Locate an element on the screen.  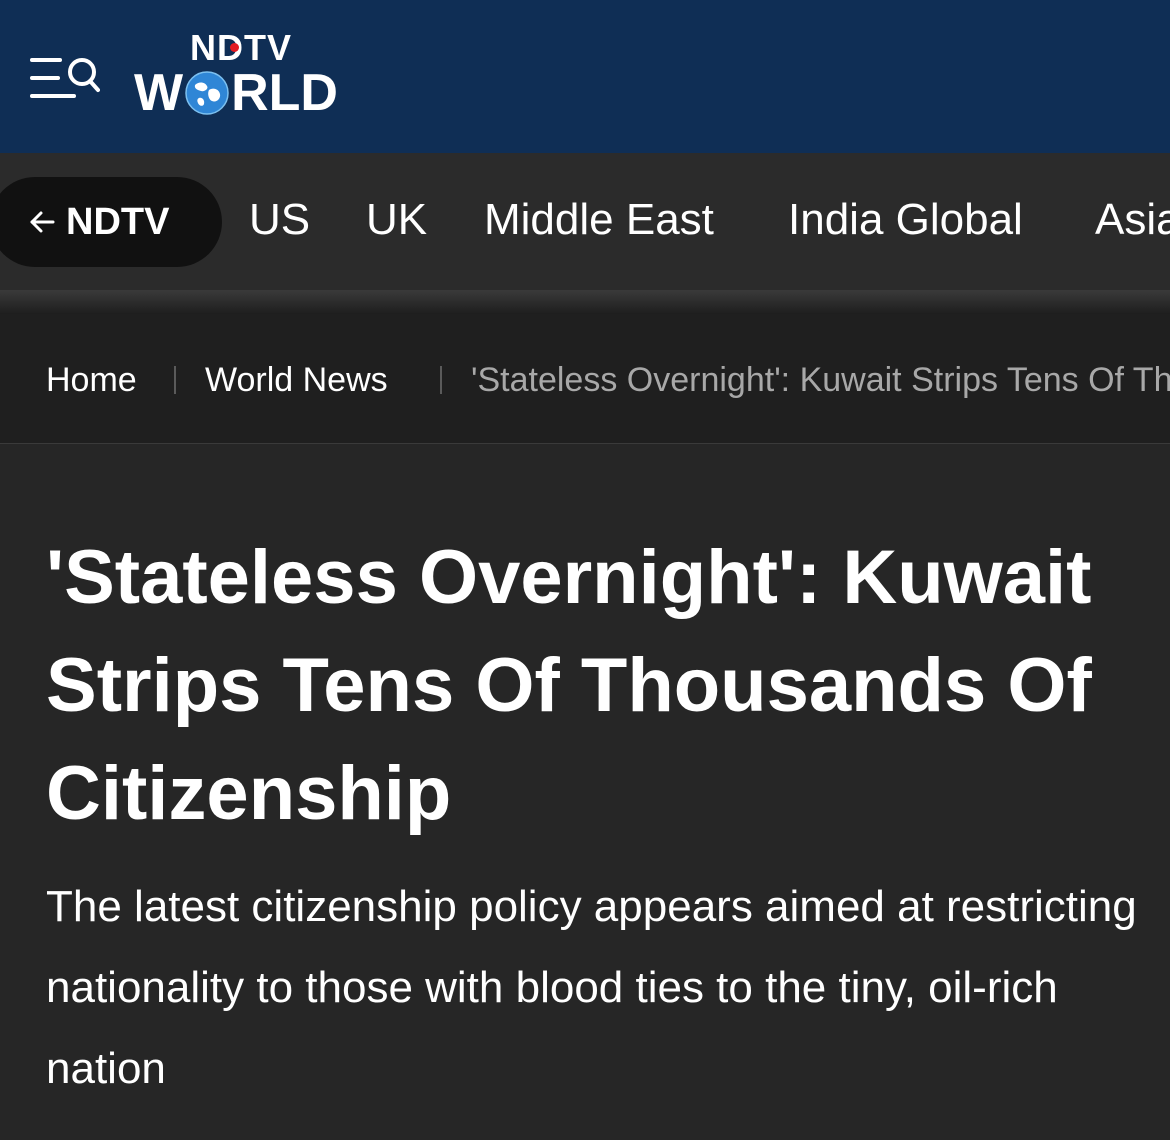
site-header: NDTV W RLD is located at coordinates (585, 76).